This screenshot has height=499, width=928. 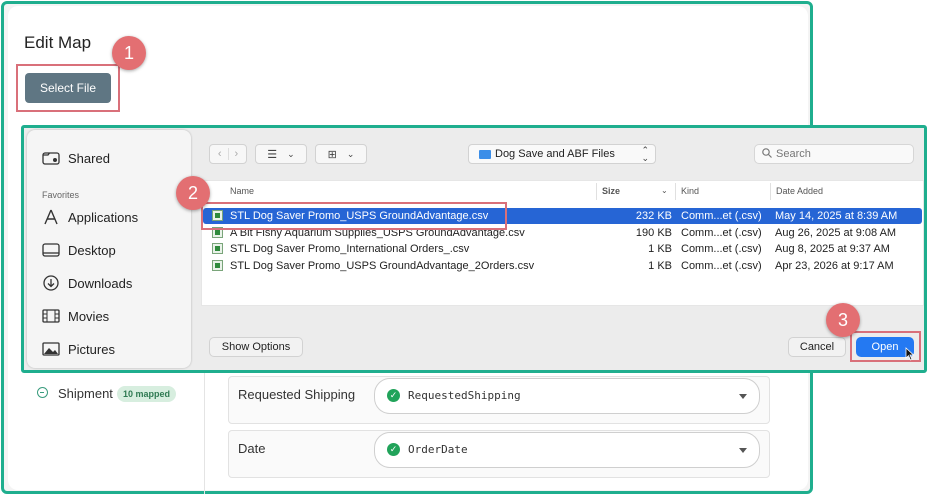 What do you see at coordinates (817, 347) in the screenshot?
I see `cancel-button: Cancel` at bounding box center [817, 347].